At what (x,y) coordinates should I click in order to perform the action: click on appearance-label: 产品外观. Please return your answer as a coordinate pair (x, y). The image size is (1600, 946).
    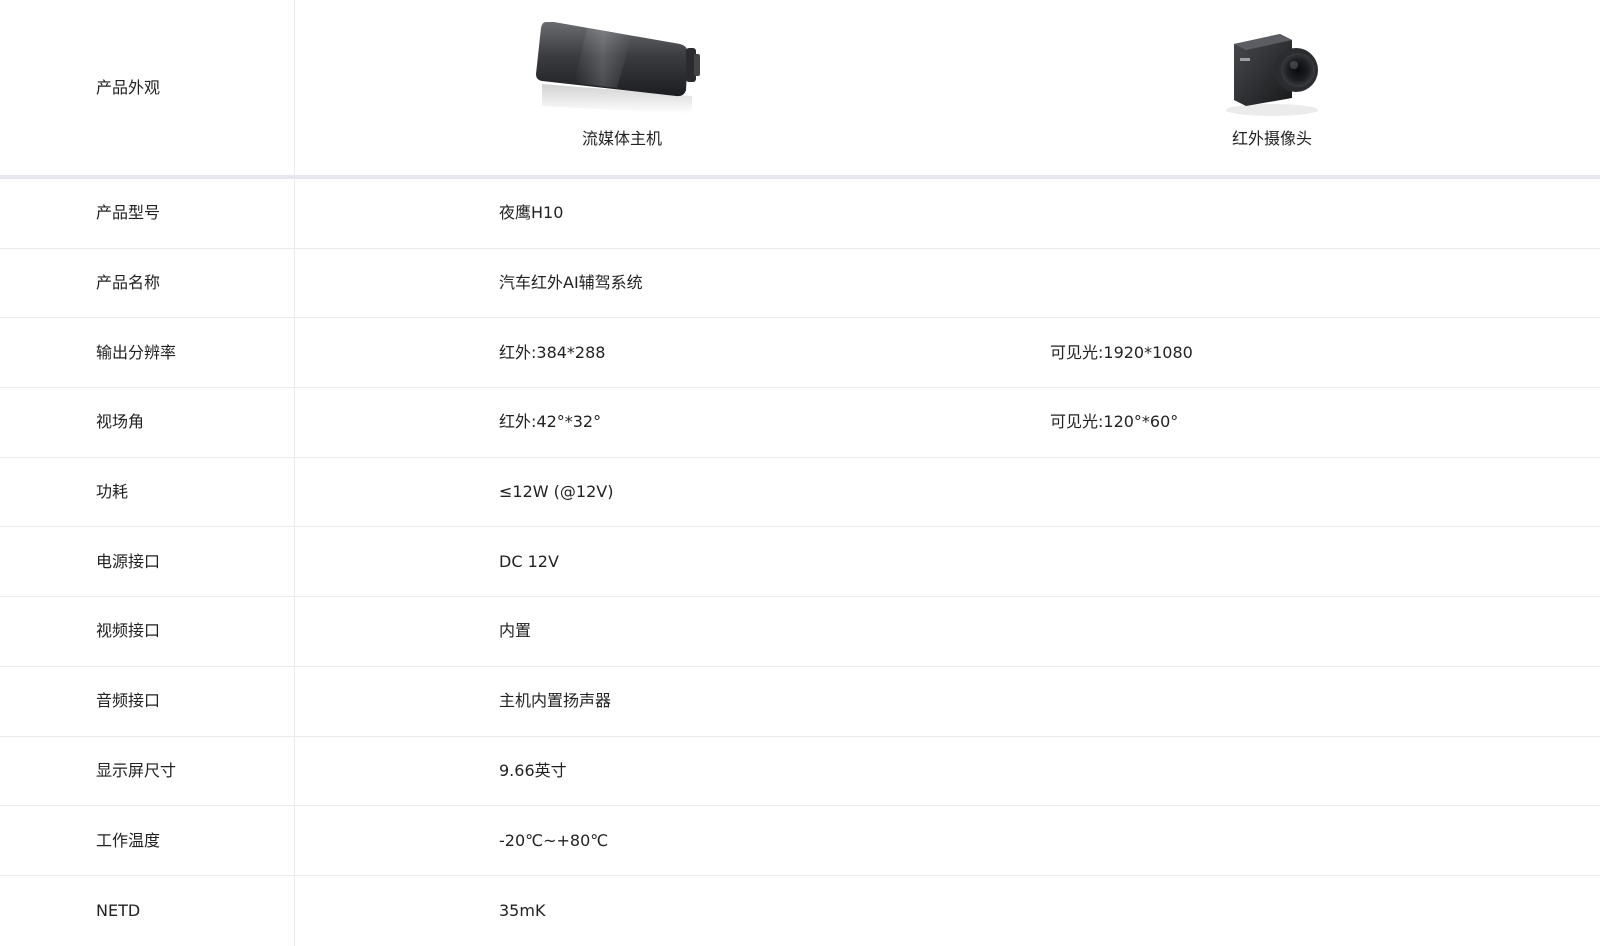
    Looking at the image, I should click on (128, 87).